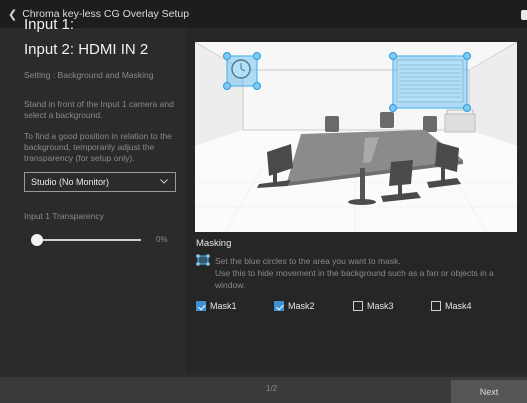  What do you see at coordinates (380, 306) in the screenshot?
I see `mask3-label: Mask3` at bounding box center [380, 306].